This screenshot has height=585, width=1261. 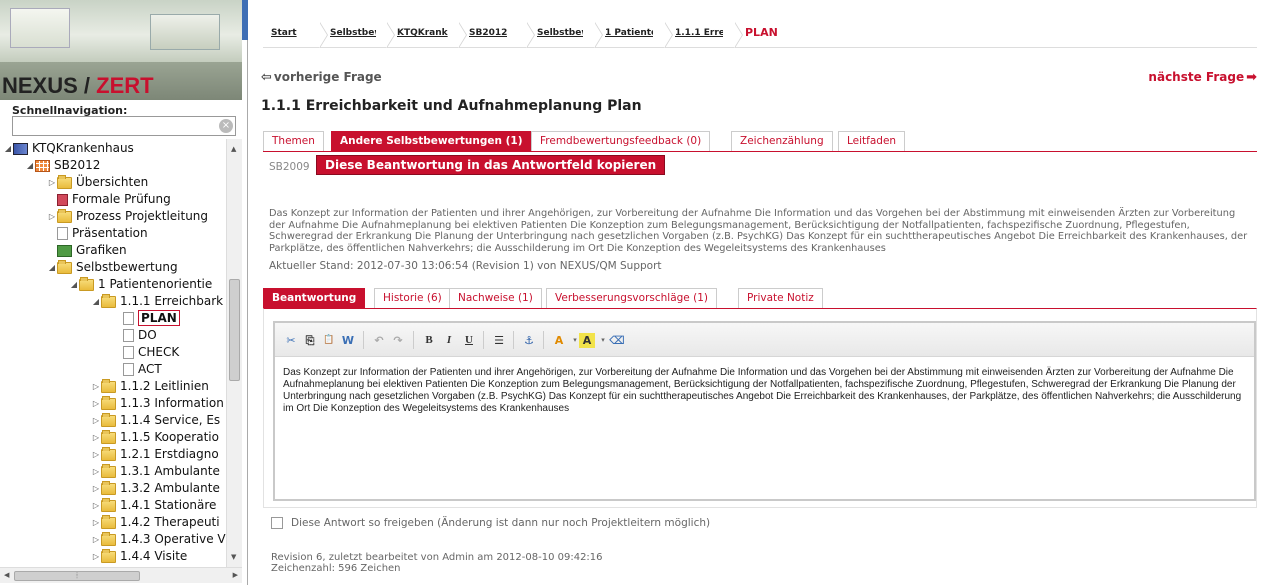 I want to click on tree-vertical-scrollbar: ▲ ▼, so click(x=234, y=353).